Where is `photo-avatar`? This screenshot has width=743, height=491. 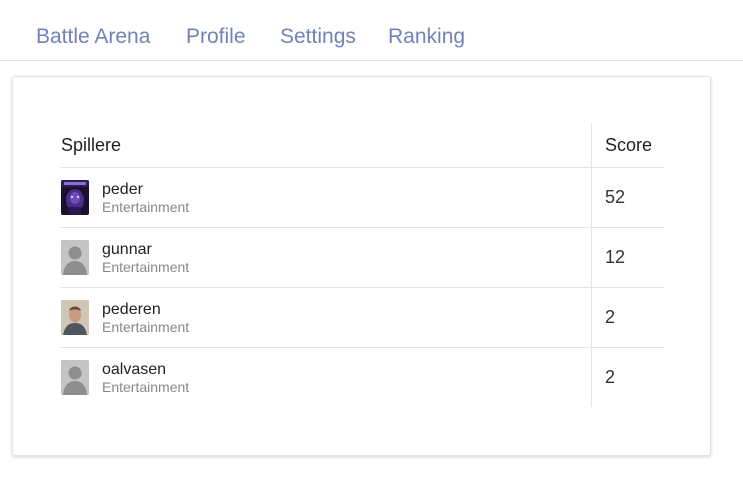 photo-avatar is located at coordinates (75, 317).